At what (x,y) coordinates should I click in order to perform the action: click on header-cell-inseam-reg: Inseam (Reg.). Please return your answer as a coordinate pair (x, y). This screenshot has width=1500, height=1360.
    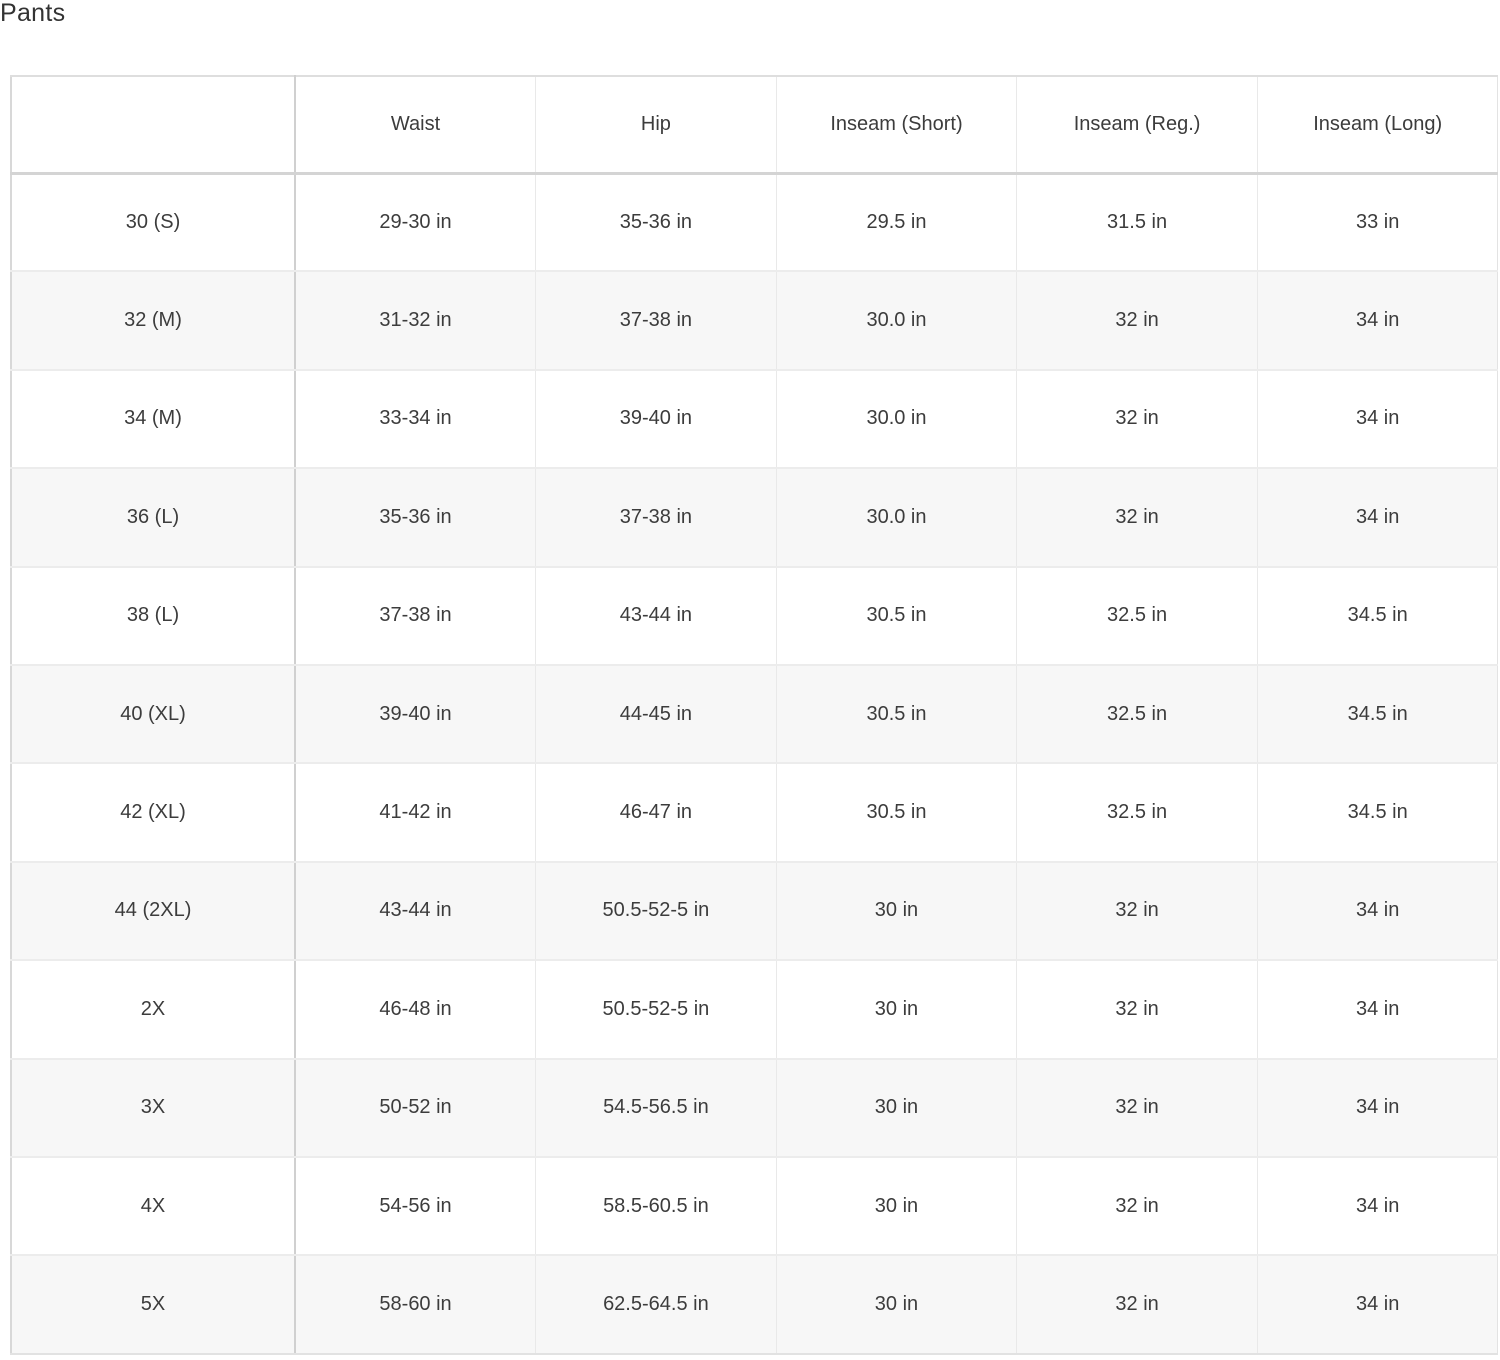
    Looking at the image, I should click on (1137, 125).